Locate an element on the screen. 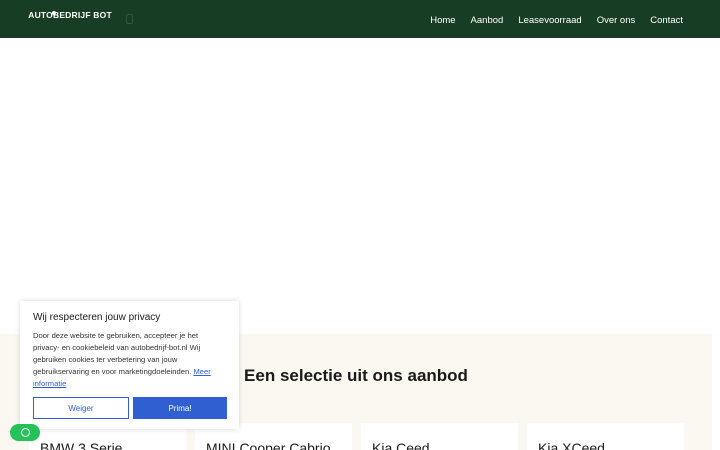 This screenshot has height=450, width=720. privacy-title: Wij respecteren jouw privacy is located at coordinates (97, 317).